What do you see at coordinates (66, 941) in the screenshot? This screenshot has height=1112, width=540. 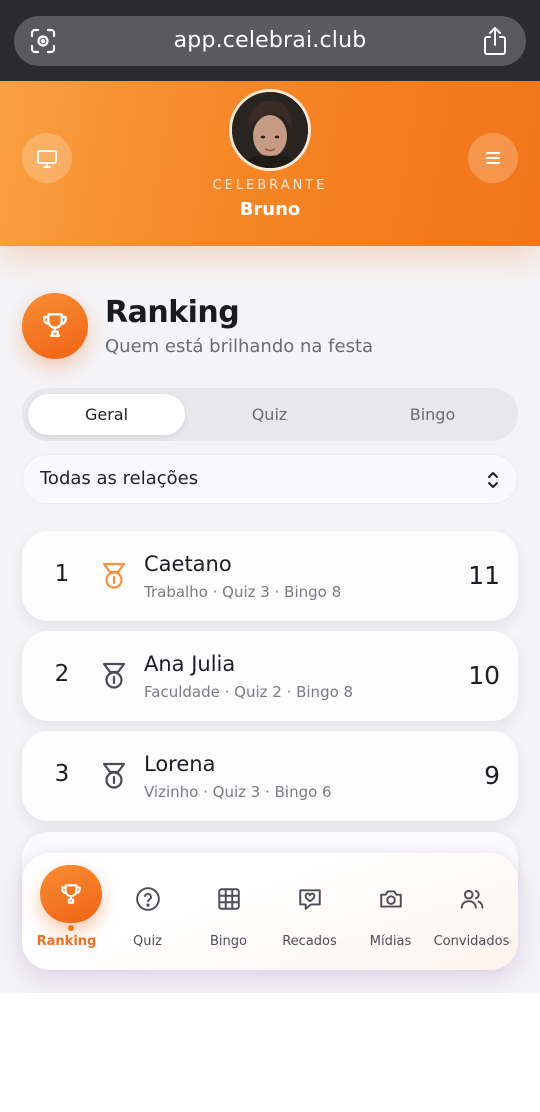 I see `nav-label: Ranking` at bounding box center [66, 941].